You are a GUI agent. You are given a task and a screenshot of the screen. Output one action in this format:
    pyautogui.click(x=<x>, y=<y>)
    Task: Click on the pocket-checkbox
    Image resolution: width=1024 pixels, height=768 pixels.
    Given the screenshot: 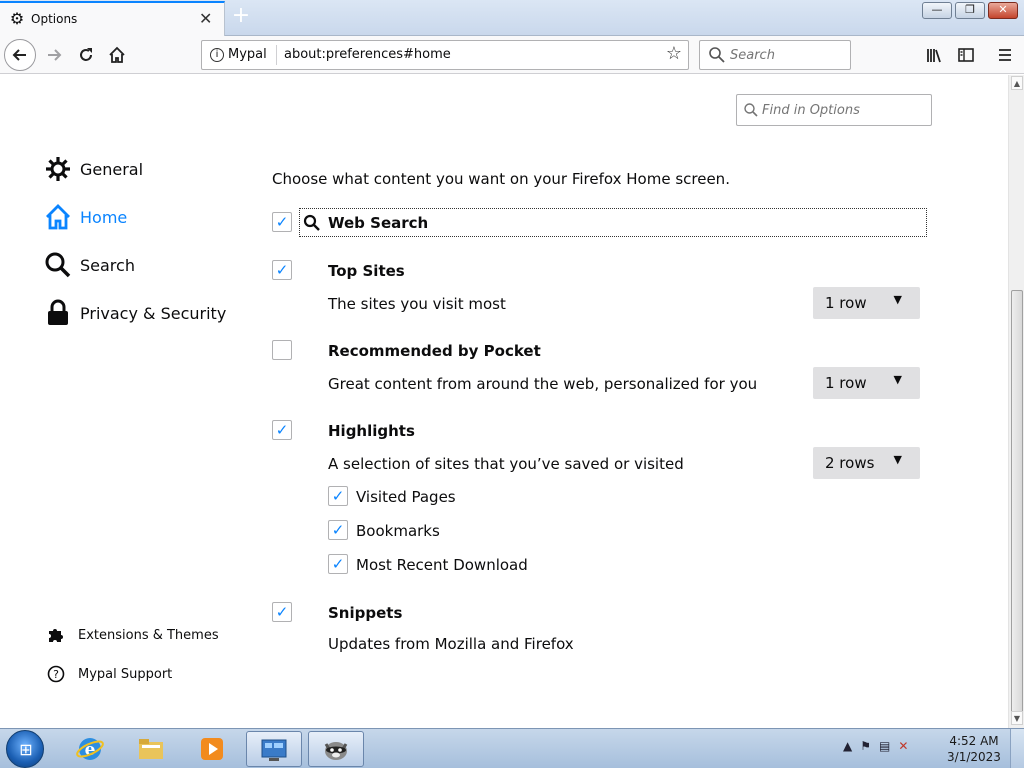 What is the action you would take?
    pyautogui.click(x=282, y=350)
    